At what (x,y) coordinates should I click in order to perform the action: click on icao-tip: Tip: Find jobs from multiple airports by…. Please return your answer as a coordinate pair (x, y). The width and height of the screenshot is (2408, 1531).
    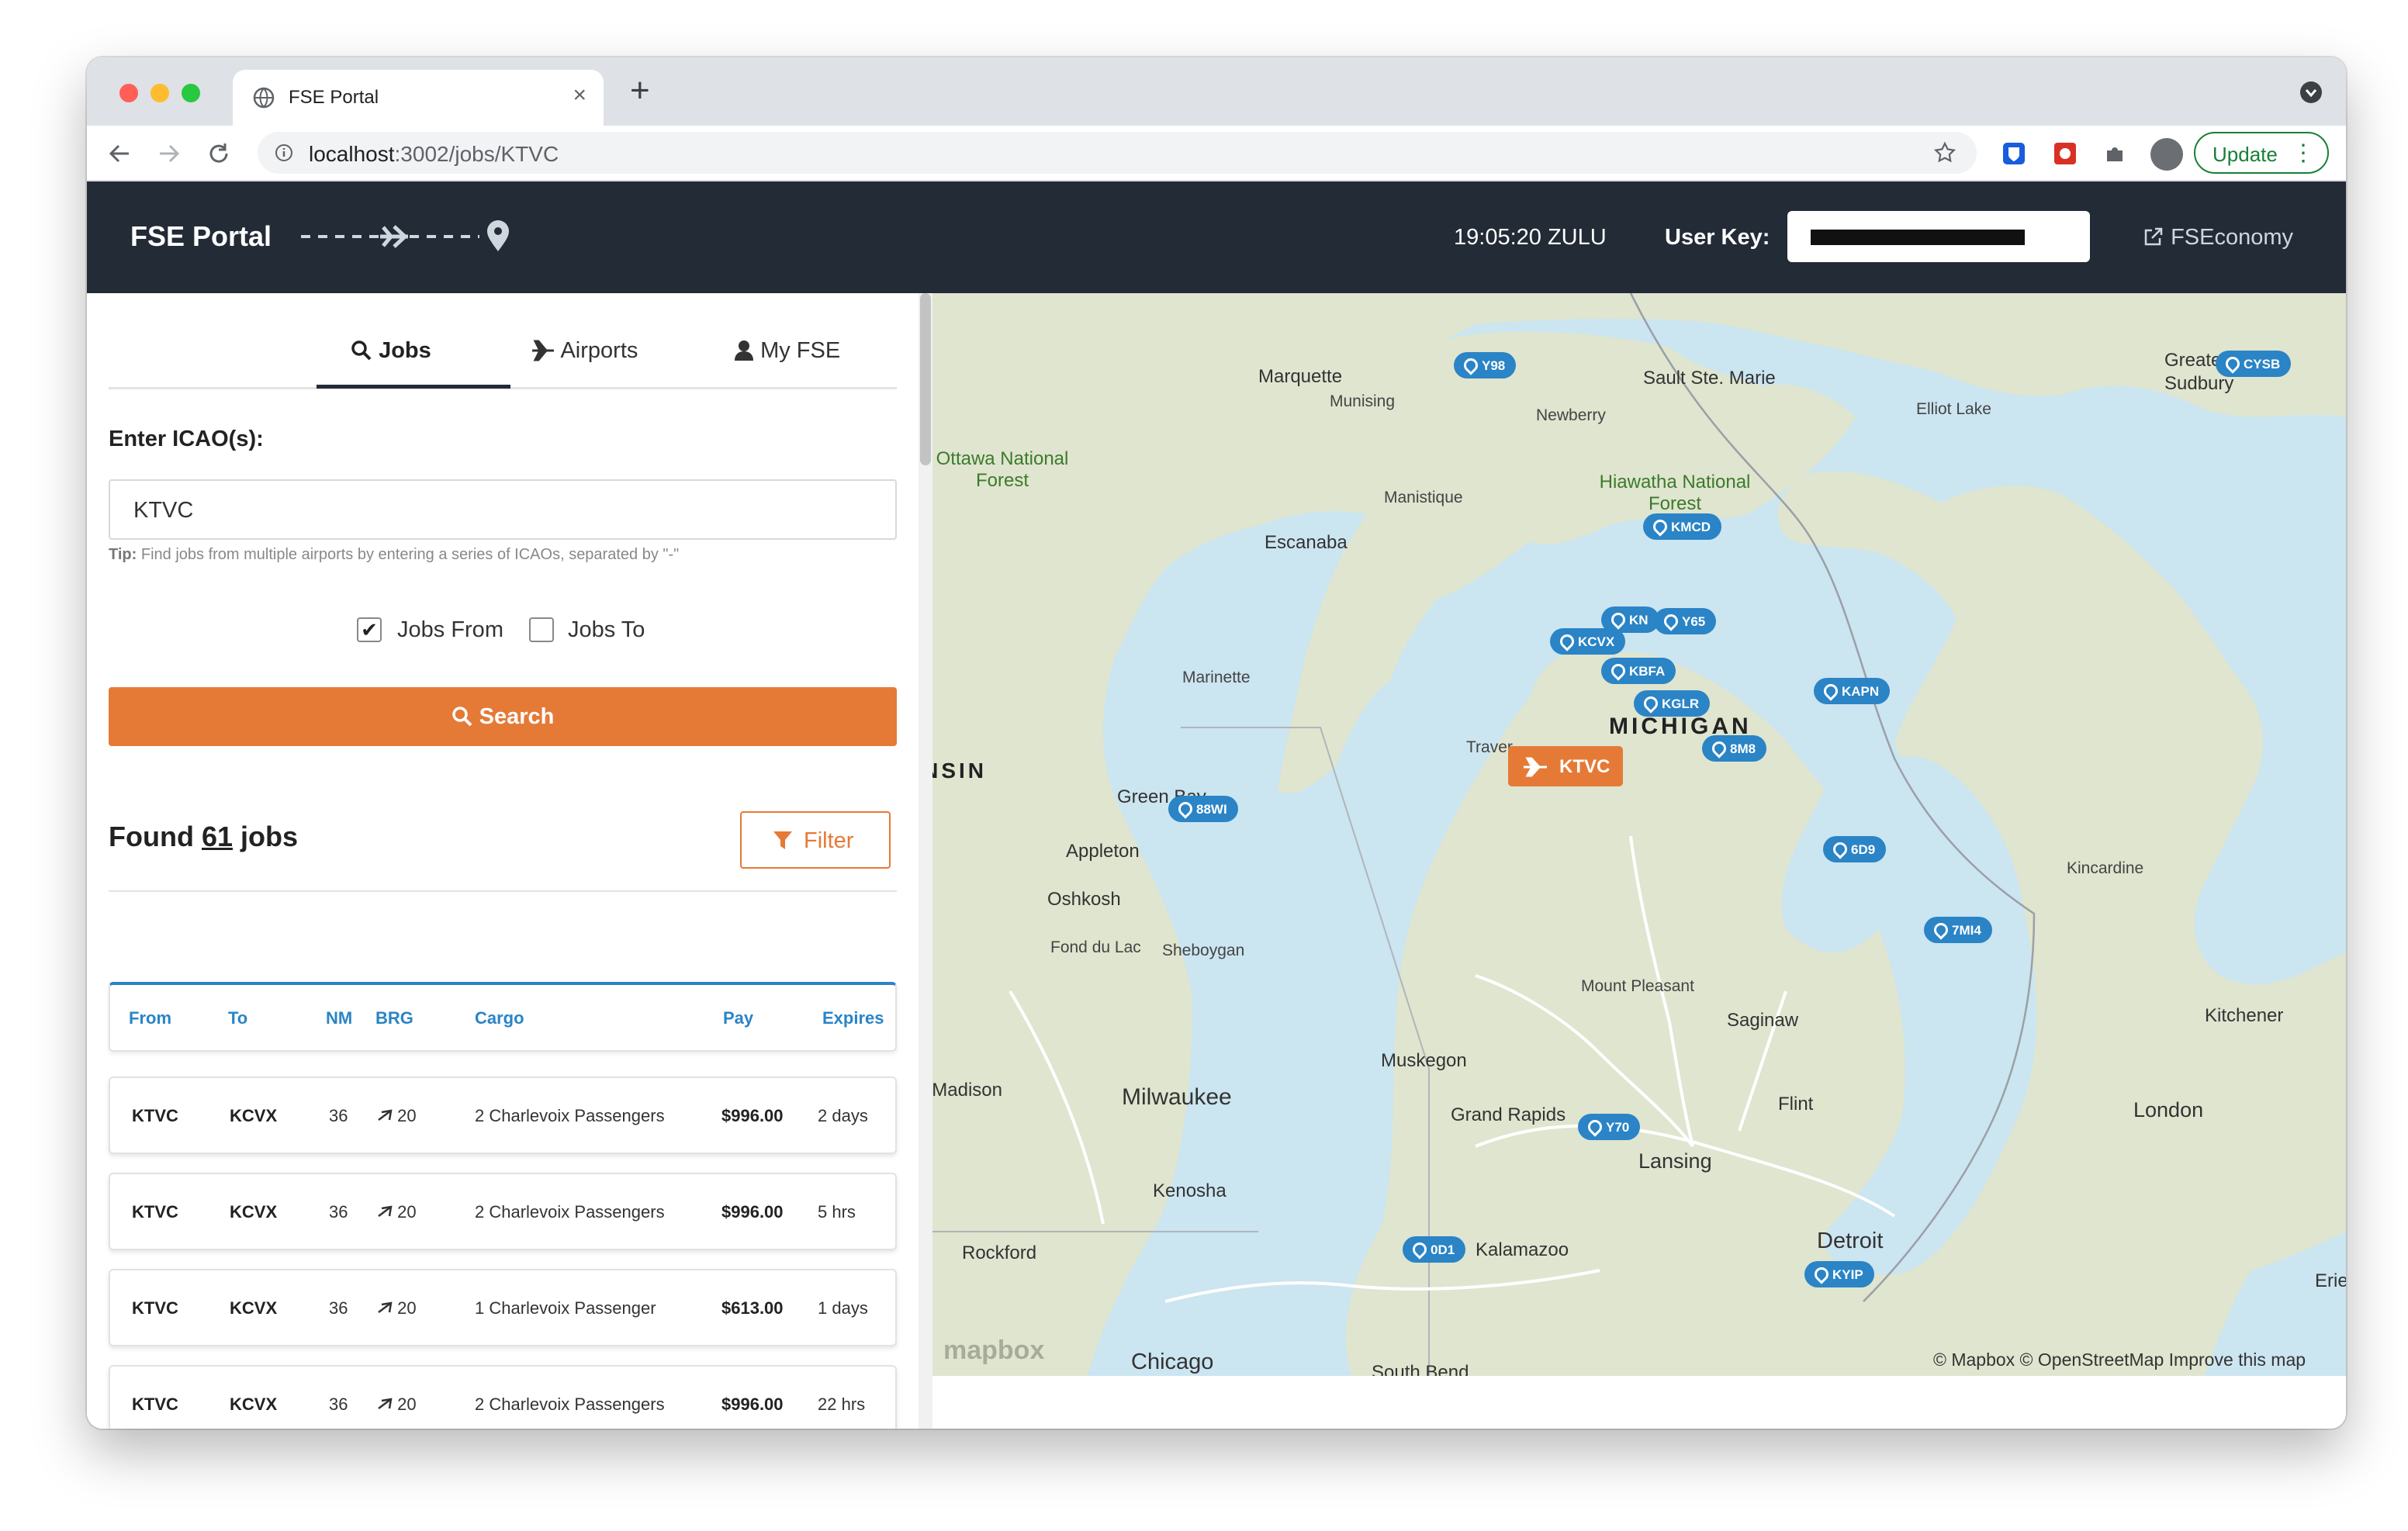
    Looking at the image, I should click on (394, 555).